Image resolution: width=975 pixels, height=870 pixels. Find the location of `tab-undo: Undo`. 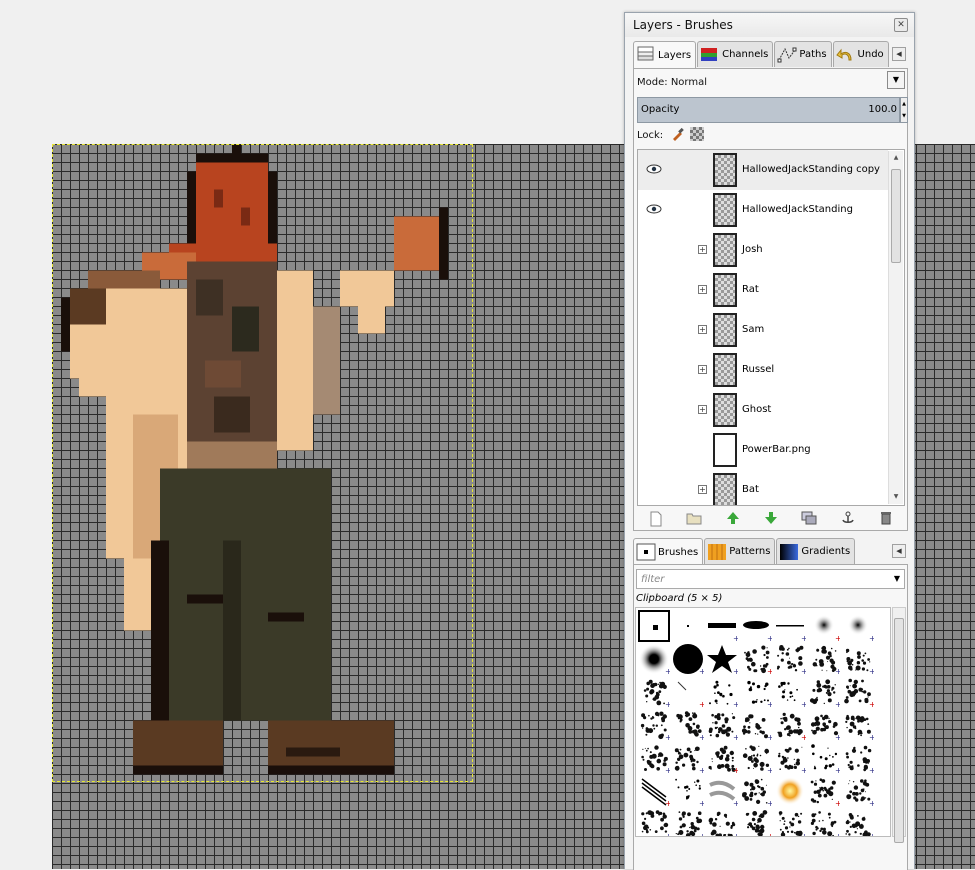

tab-undo: Undo is located at coordinates (861, 54).